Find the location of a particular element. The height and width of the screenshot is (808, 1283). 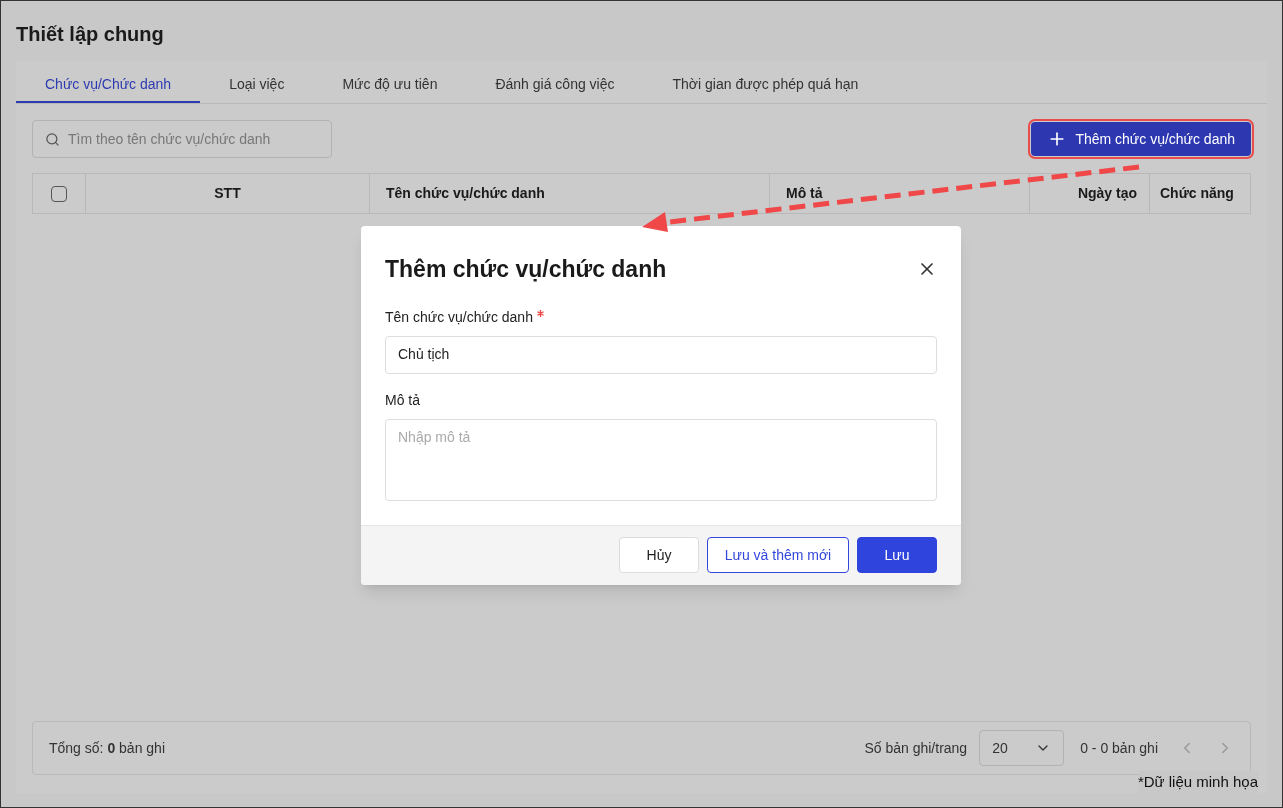

checkbox is located at coordinates (59, 193).